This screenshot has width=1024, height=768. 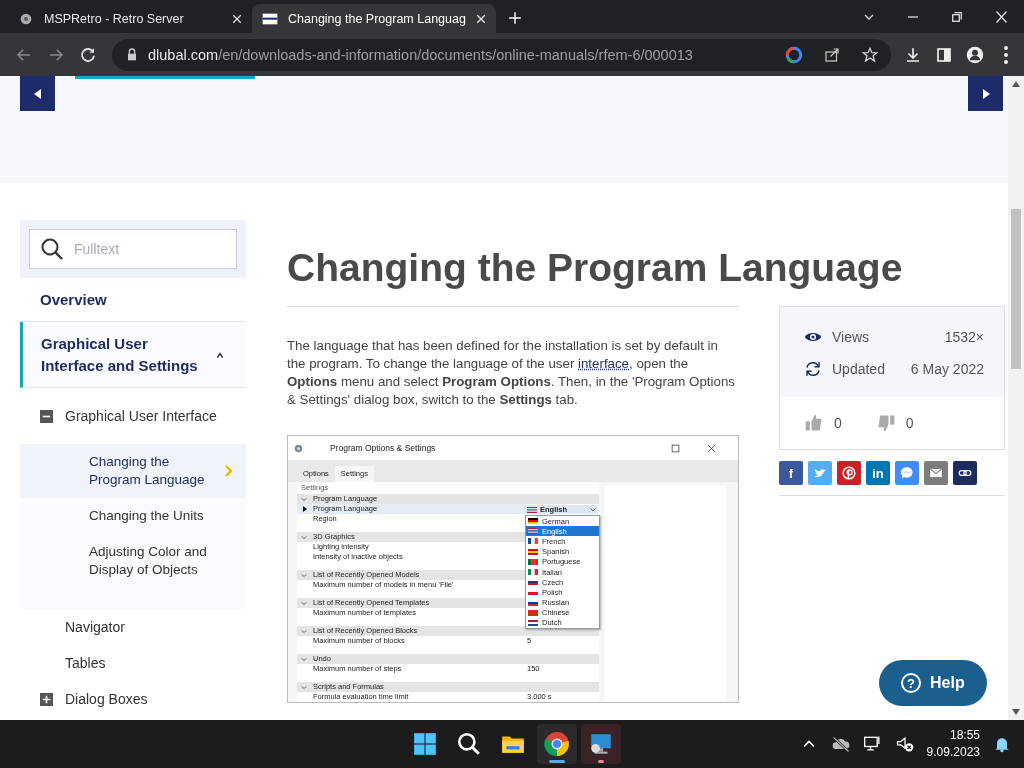 What do you see at coordinates (133, 471) in the screenshot?
I see `sidebar-item: Changing the Program Language` at bounding box center [133, 471].